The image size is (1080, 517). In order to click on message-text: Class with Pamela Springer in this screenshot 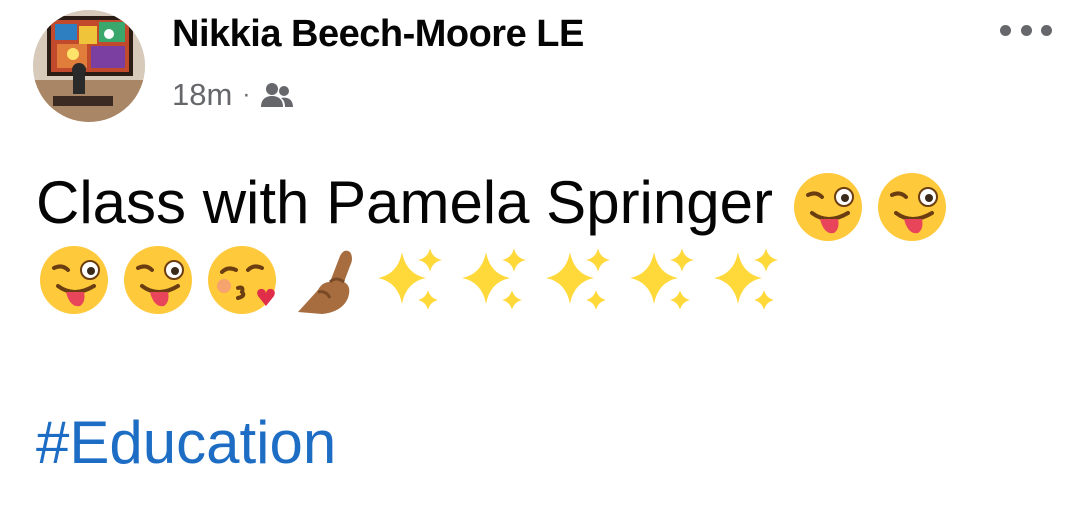, I will do `click(404, 202)`.